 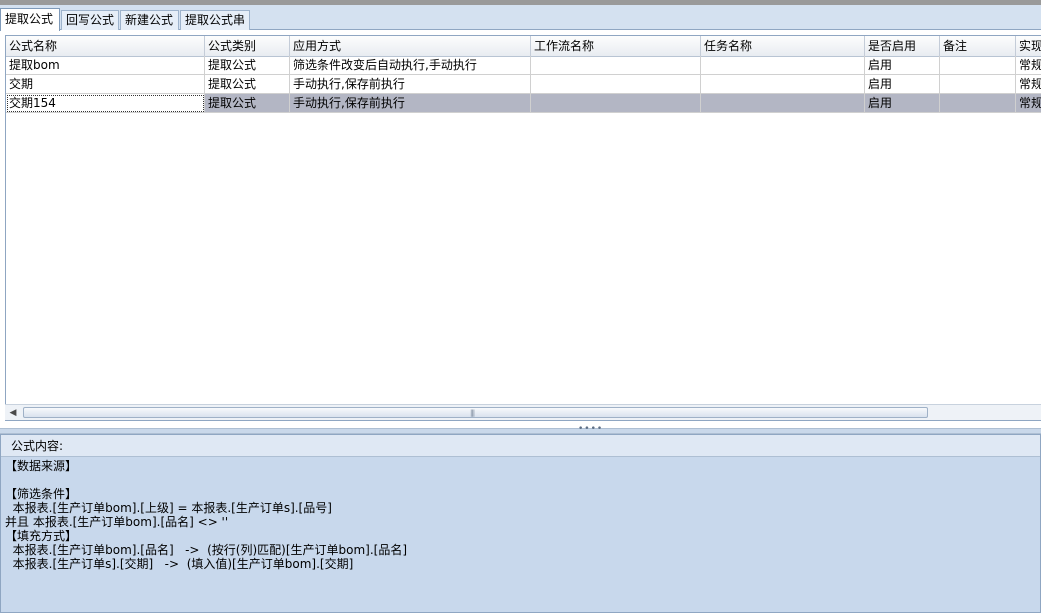 I want to click on scrollbar-grip: |||, so click(x=472, y=413).